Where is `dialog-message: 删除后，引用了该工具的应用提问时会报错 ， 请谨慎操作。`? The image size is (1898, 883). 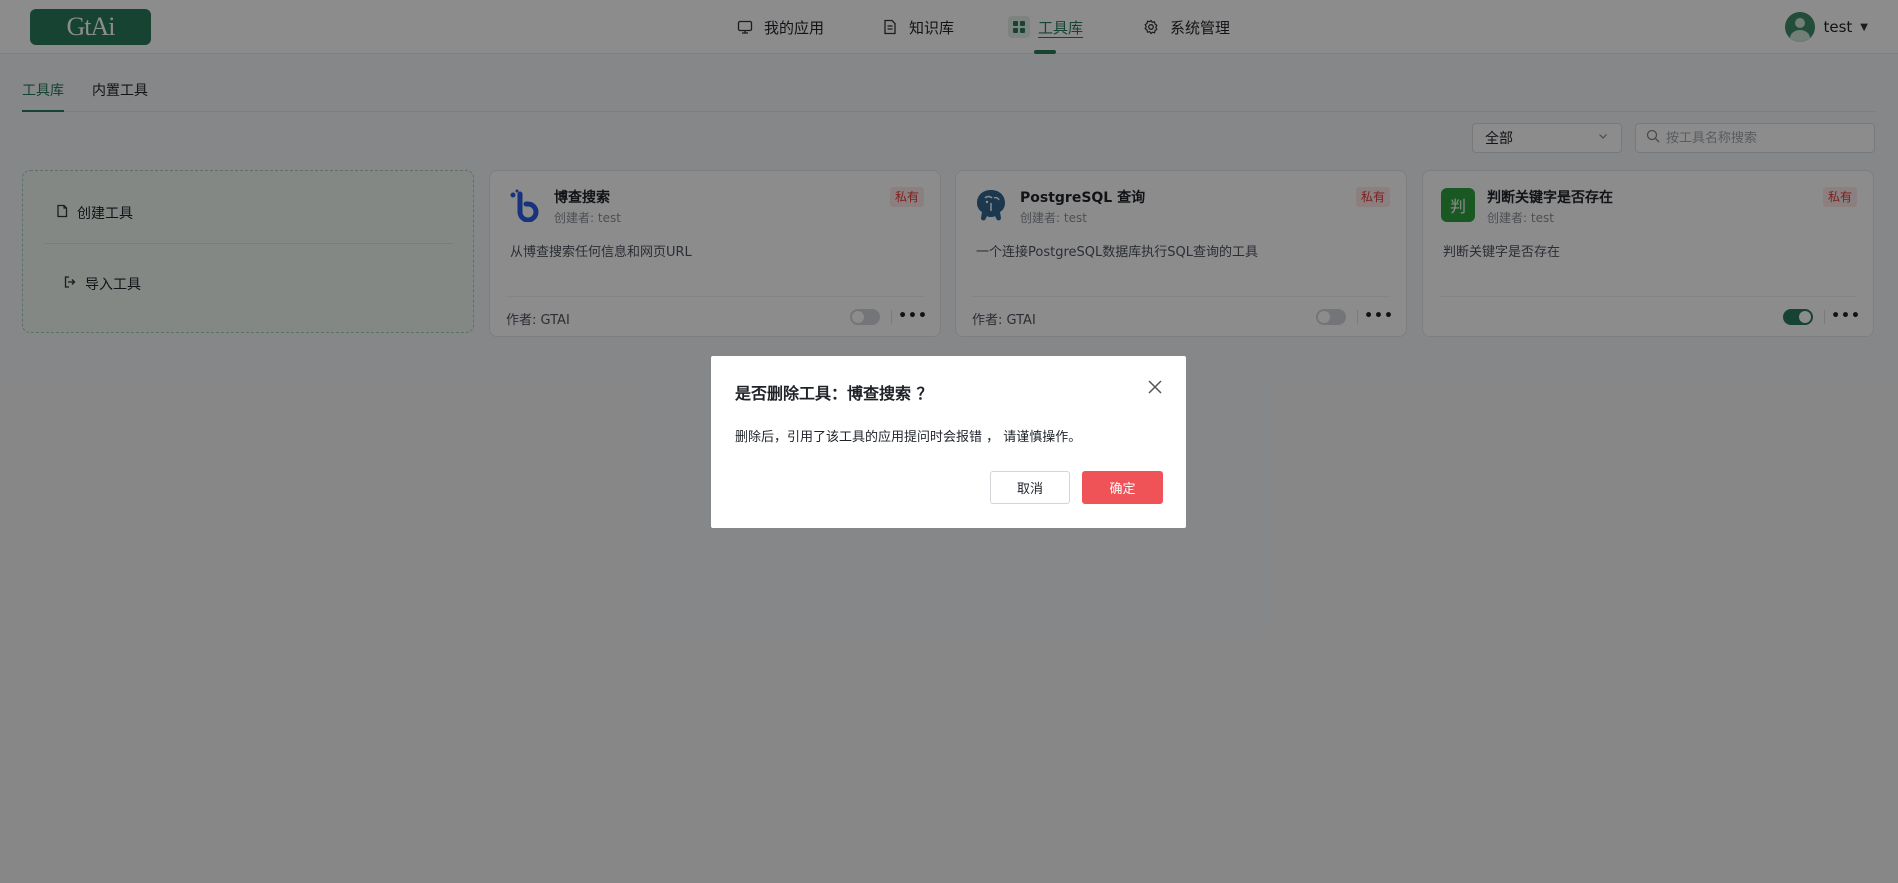
dialog-message: 删除后，引用了该工具的应用提问时会报错 ， 请谨慎操作。 is located at coordinates (908, 437).